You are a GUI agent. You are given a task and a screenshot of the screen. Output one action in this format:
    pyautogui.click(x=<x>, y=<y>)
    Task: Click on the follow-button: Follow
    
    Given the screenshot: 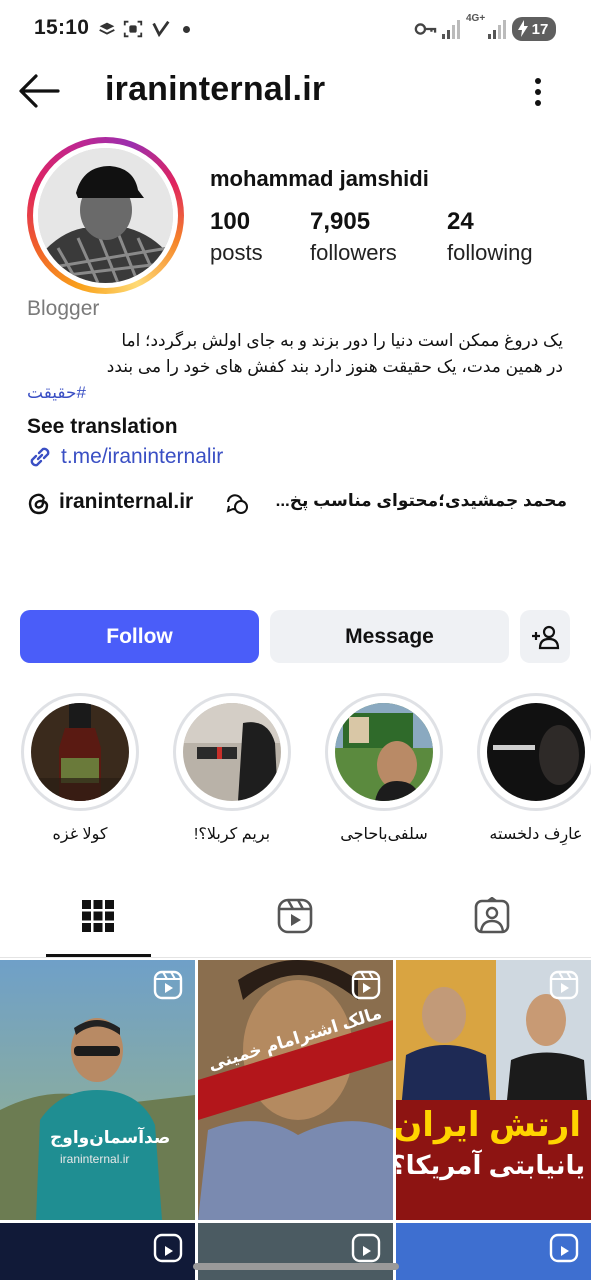 What is the action you would take?
    pyautogui.click(x=139, y=636)
    